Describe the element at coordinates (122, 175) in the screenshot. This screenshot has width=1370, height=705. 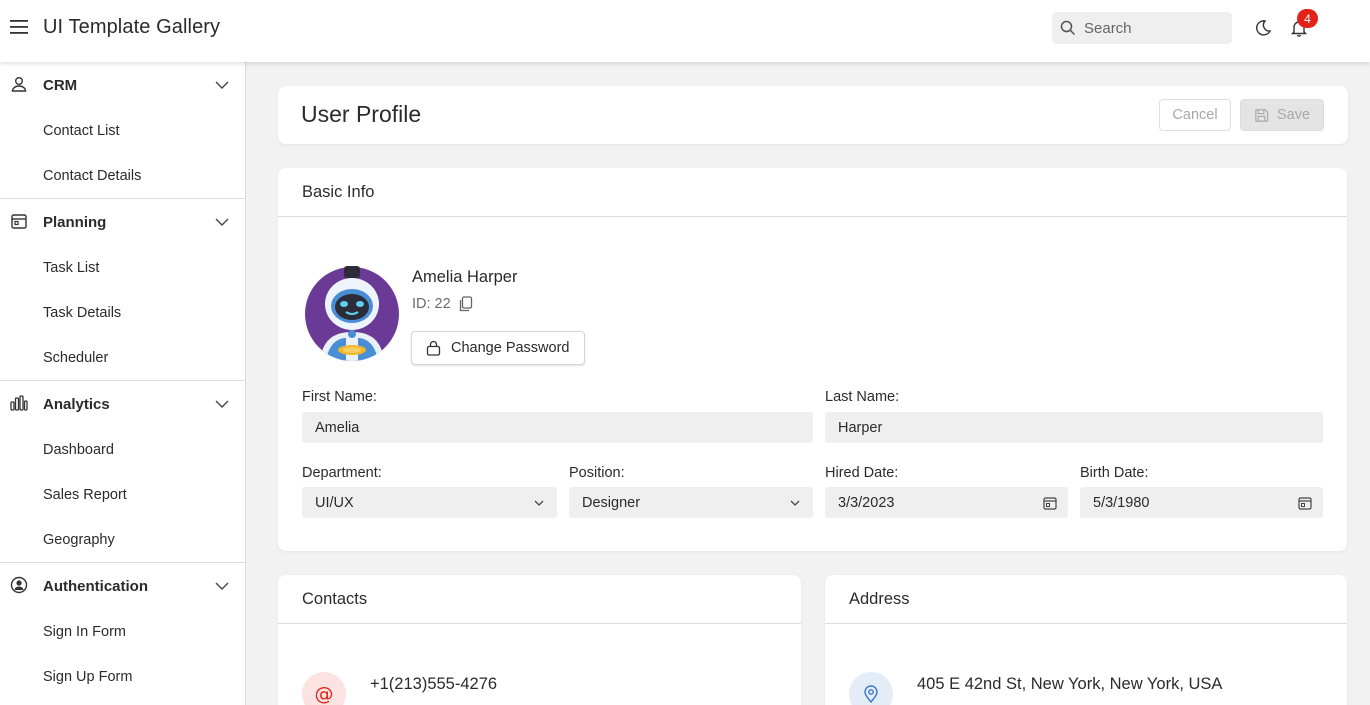
I see `sidebar-item-contact-details: Contact Details` at that location.